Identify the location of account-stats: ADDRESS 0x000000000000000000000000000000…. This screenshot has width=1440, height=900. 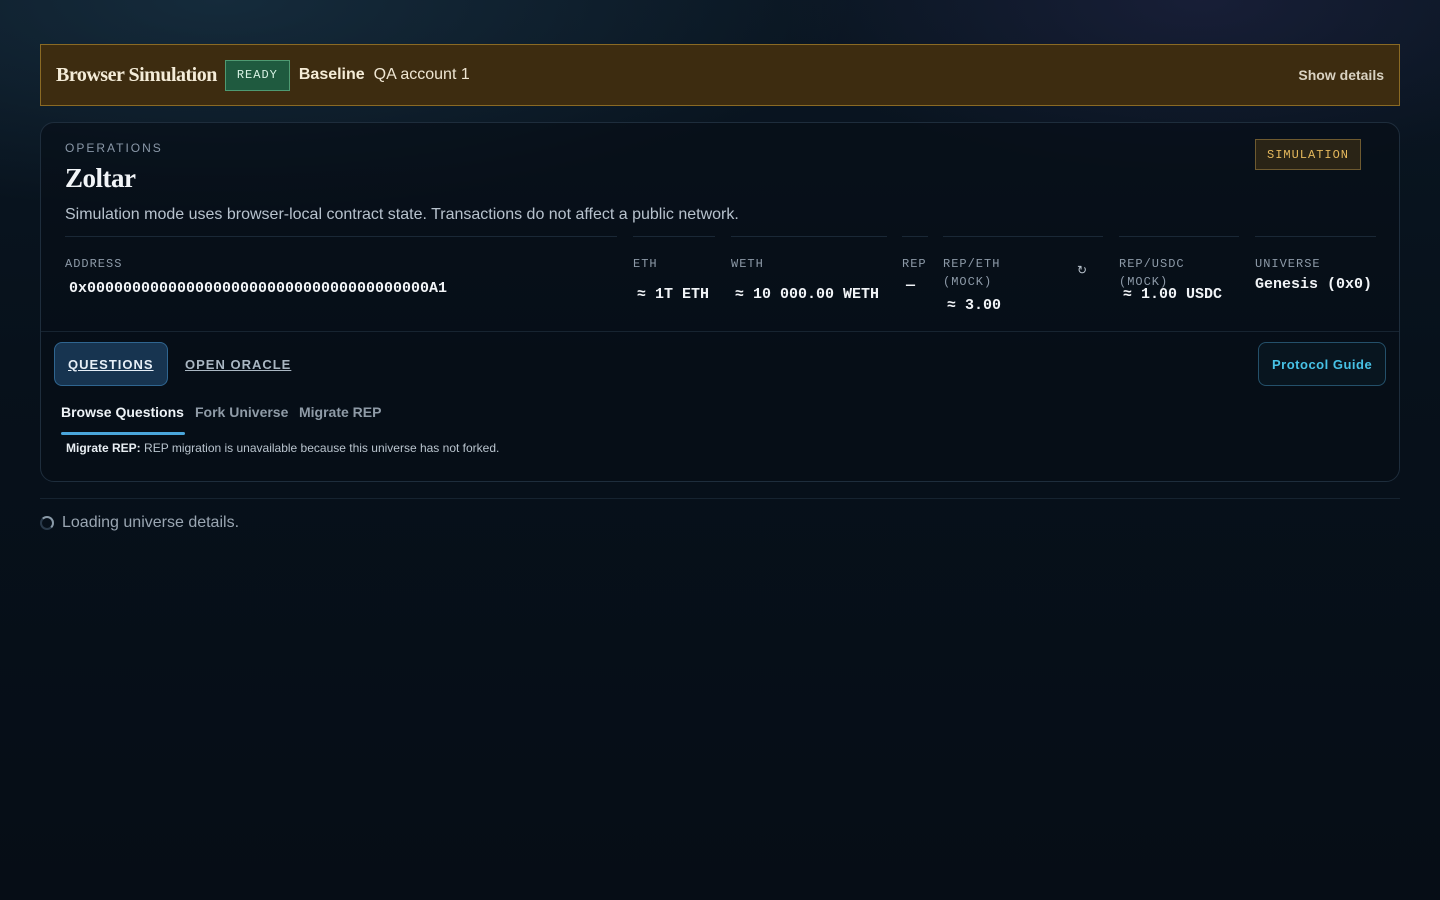
(720, 283).